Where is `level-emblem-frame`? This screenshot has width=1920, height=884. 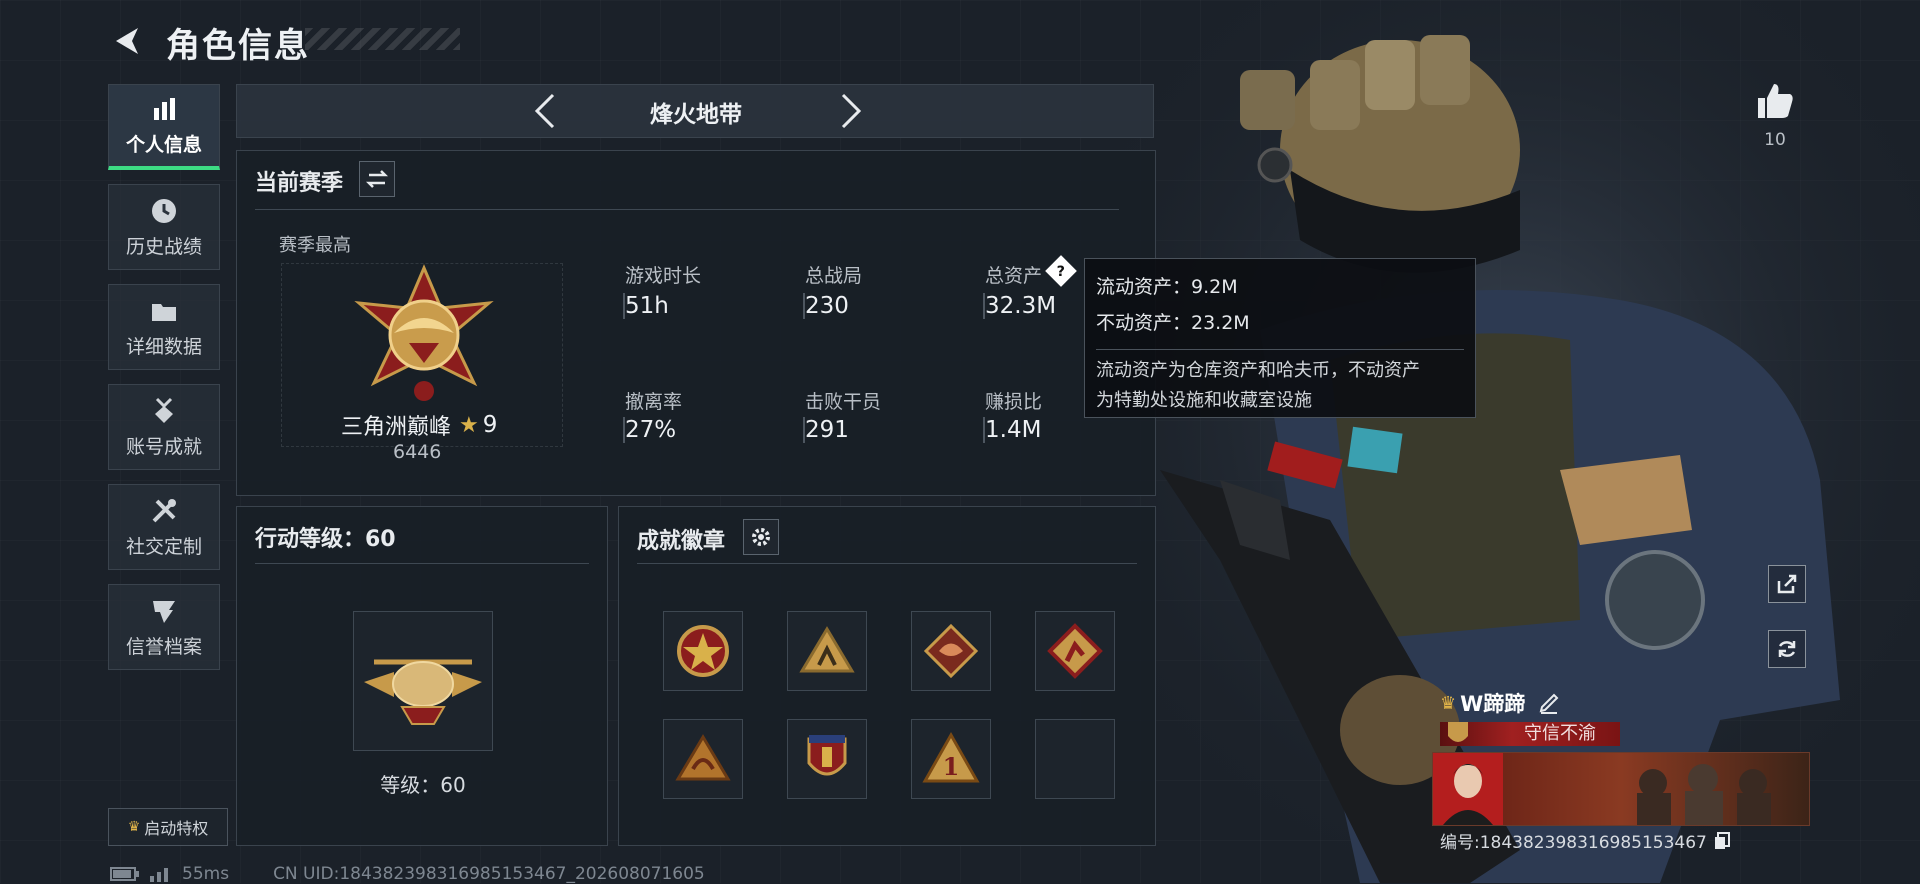 level-emblem-frame is located at coordinates (423, 681).